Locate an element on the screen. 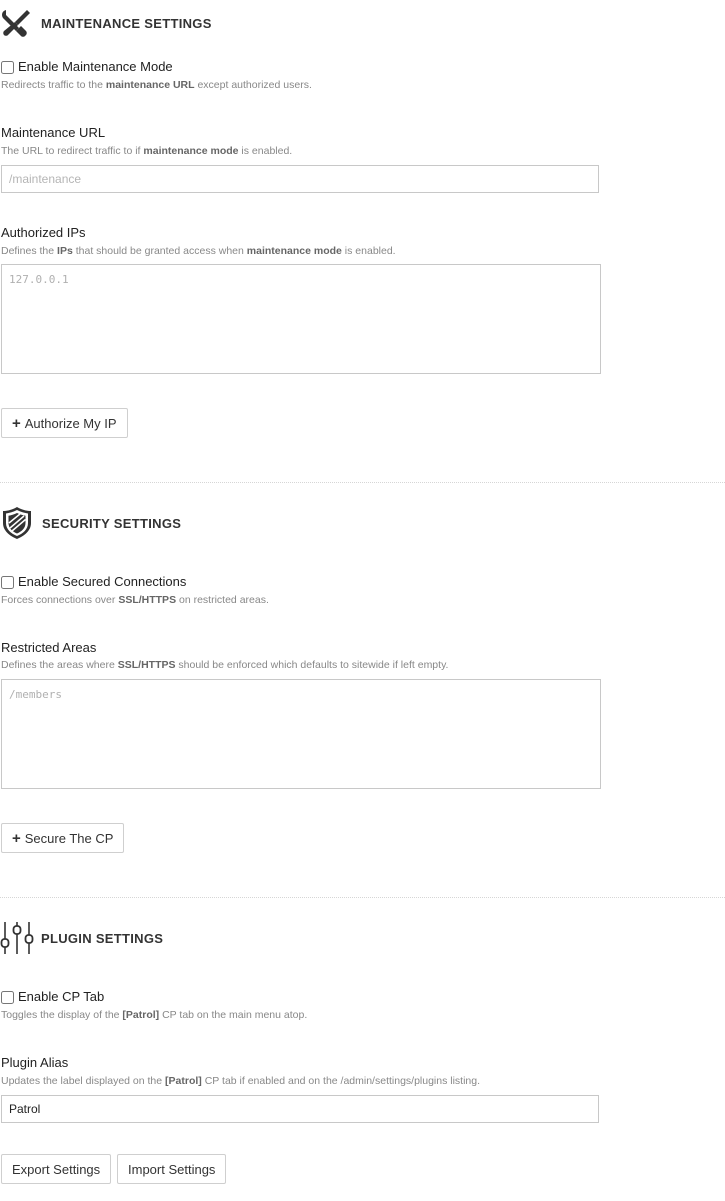 The height and width of the screenshot is (1201, 725). tools-icon is located at coordinates (17, 23).